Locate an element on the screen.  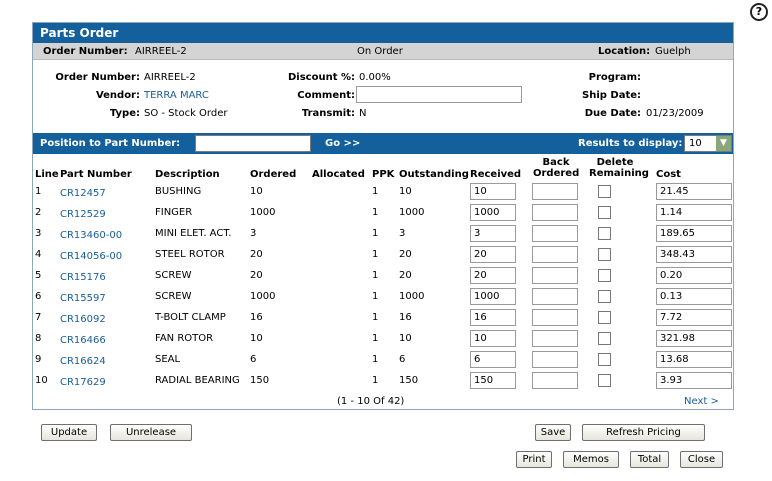
row-cost-input: 3.93 is located at coordinates (694, 380).